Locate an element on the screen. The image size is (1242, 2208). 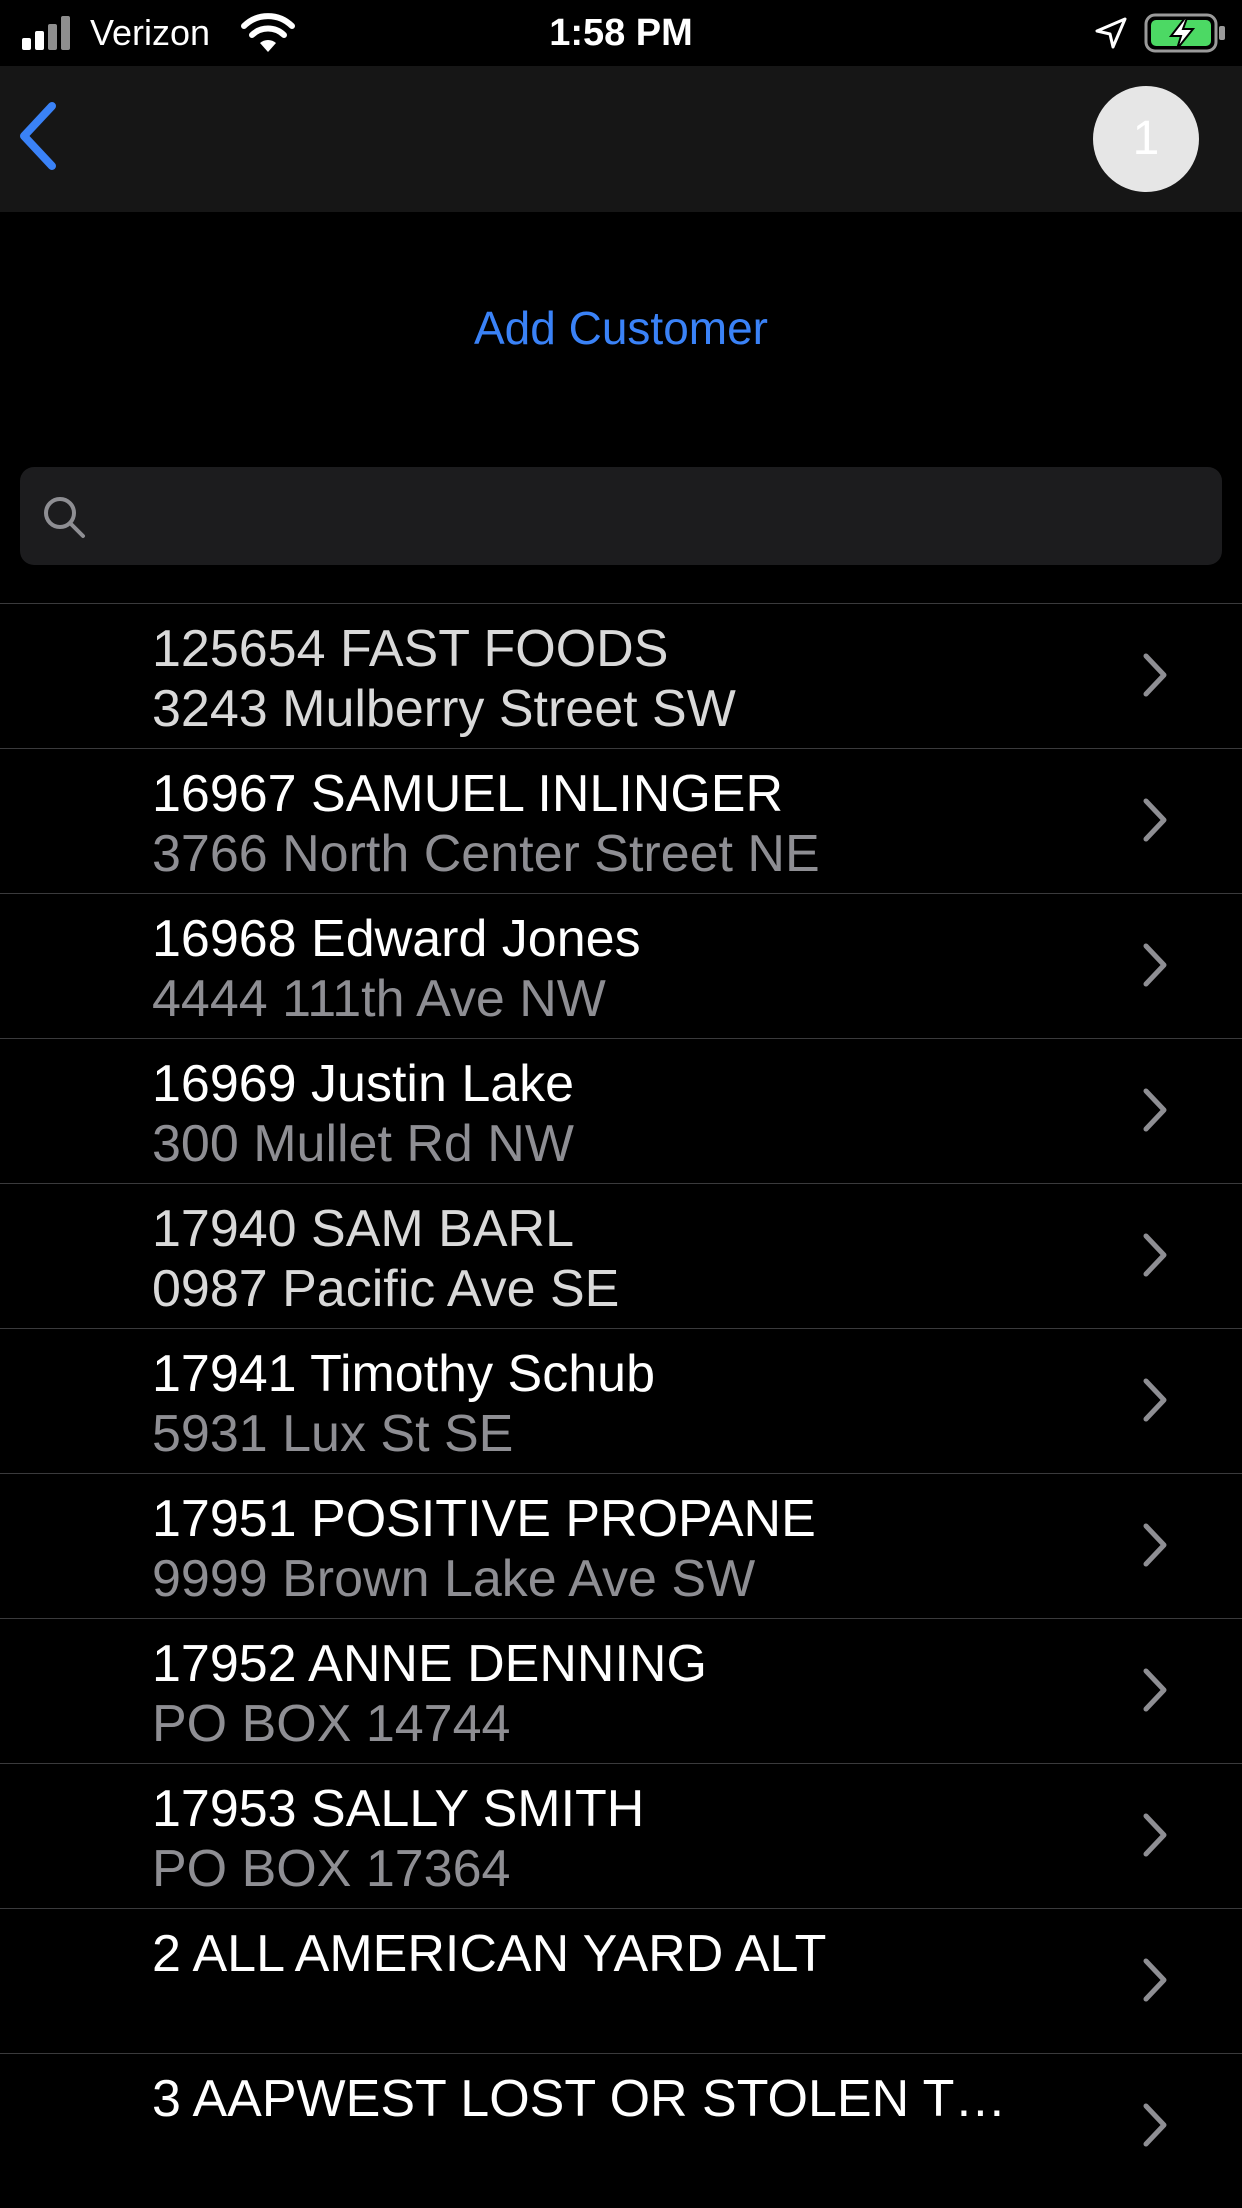
add-customer-button: Add Customer is located at coordinates (621, 328).